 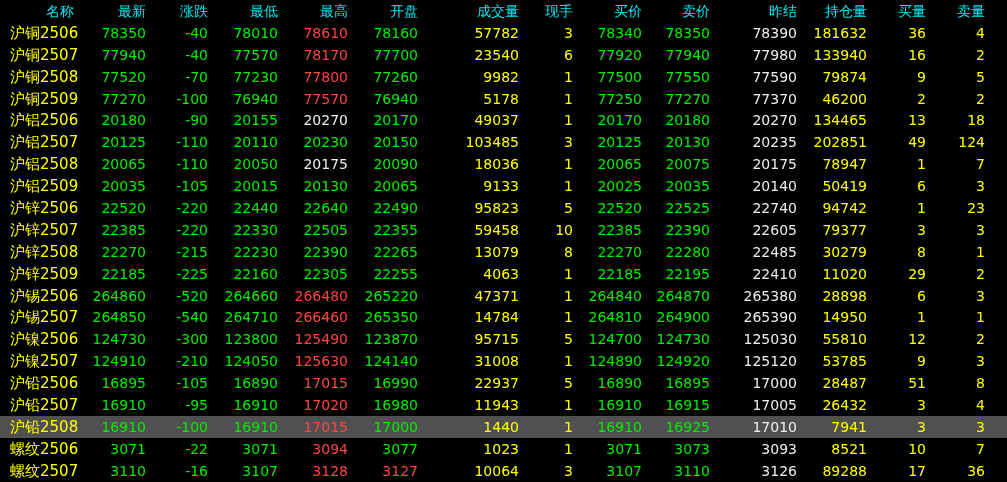 What do you see at coordinates (503, 32) in the screenshot?
I see `table-row: 沪铜2506 78350 -40 78010 78610 78160 57782 3 78340 78350 78390 181632 36 4` at bounding box center [503, 32].